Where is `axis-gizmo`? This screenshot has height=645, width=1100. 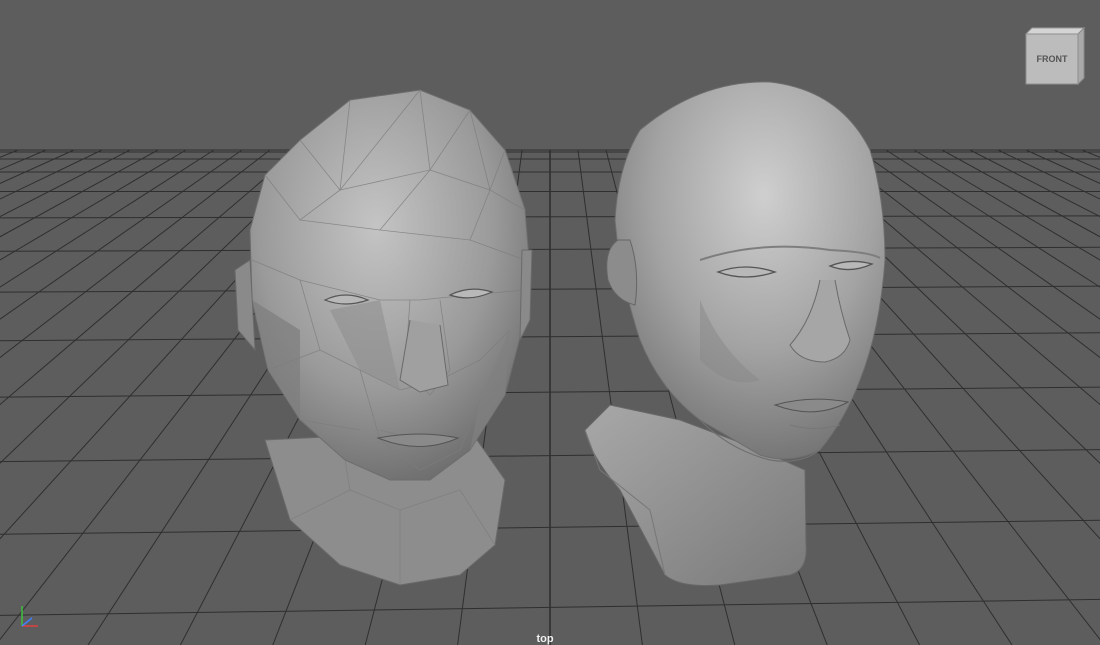 axis-gizmo is located at coordinates (29, 616).